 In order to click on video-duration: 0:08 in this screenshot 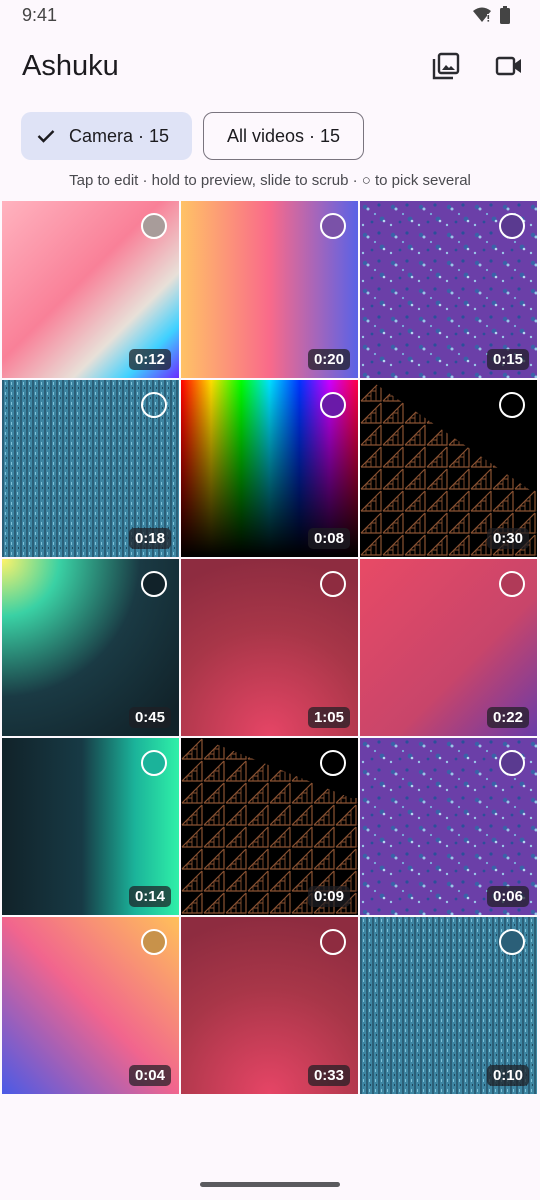, I will do `click(328, 538)`.